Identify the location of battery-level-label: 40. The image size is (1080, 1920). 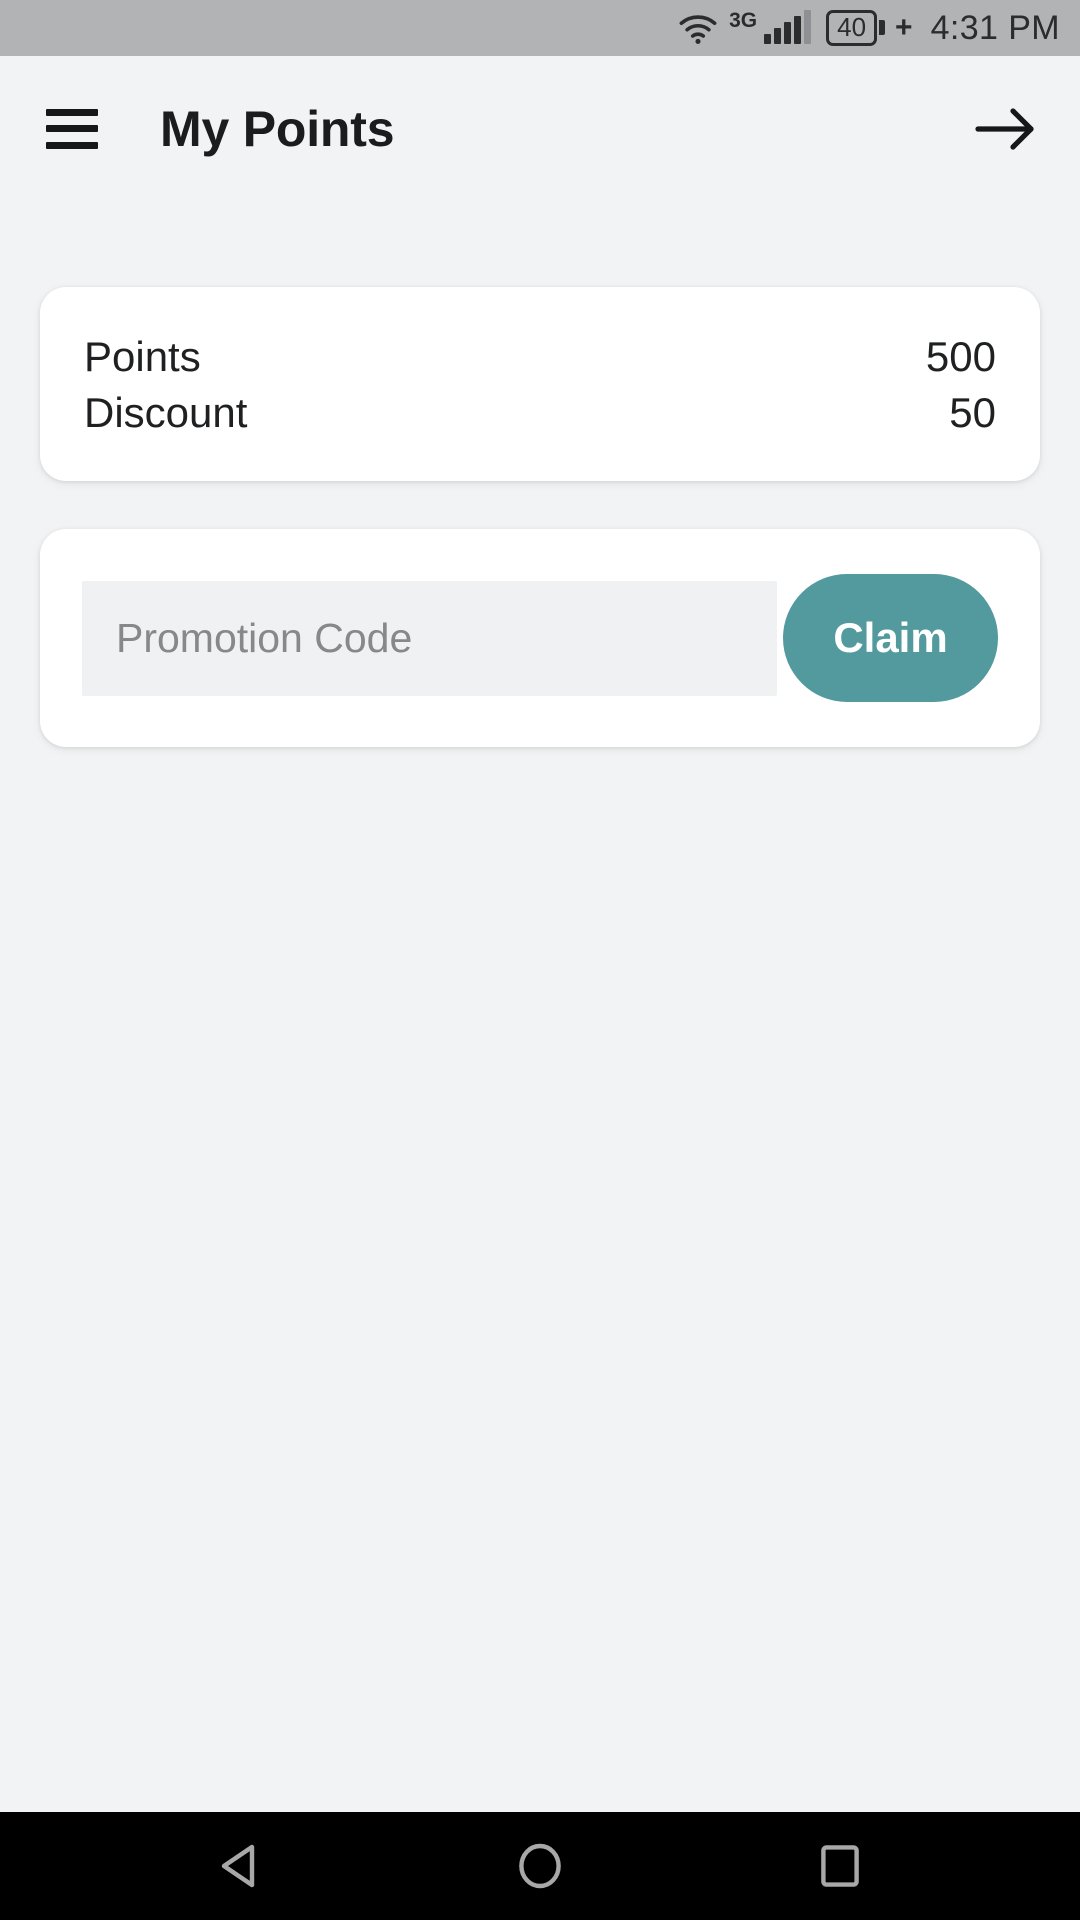
(852, 28).